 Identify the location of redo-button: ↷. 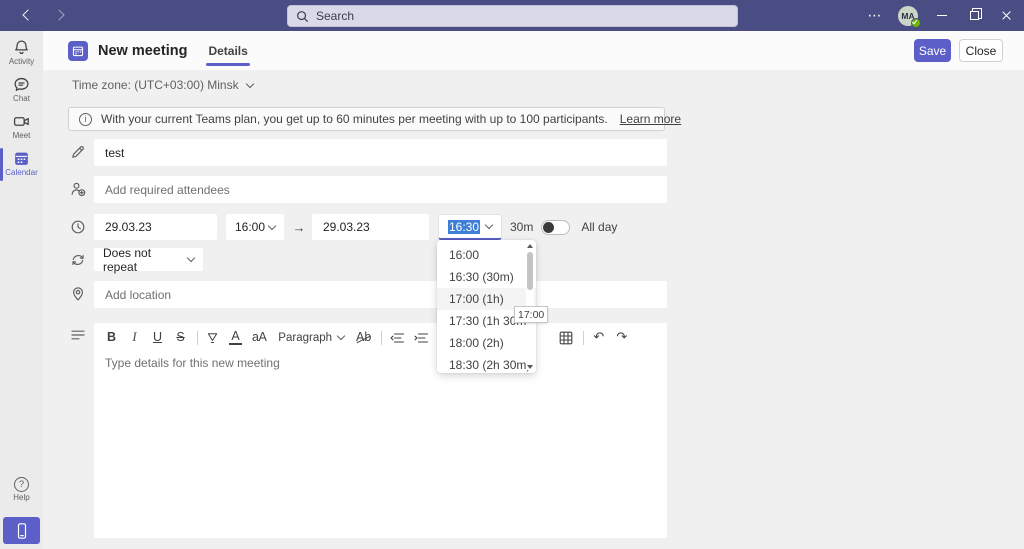
(621, 337).